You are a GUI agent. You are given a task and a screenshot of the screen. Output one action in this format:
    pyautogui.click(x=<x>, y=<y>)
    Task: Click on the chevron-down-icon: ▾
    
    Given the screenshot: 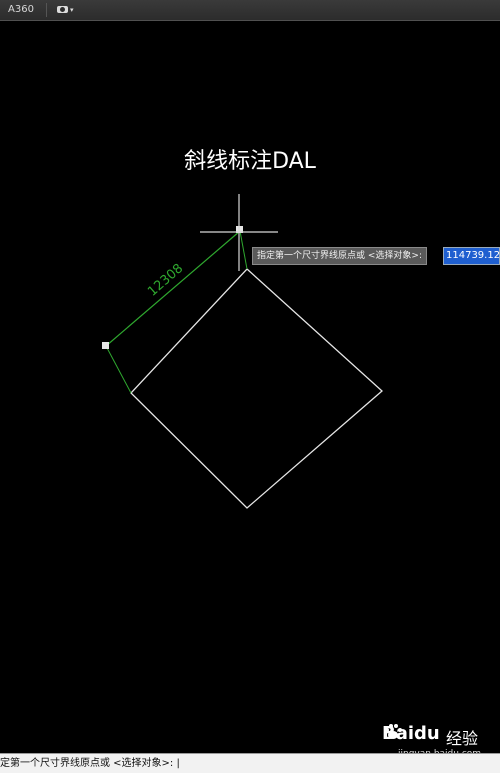 What is the action you would take?
    pyautogui.click(x=72, y=10)
    